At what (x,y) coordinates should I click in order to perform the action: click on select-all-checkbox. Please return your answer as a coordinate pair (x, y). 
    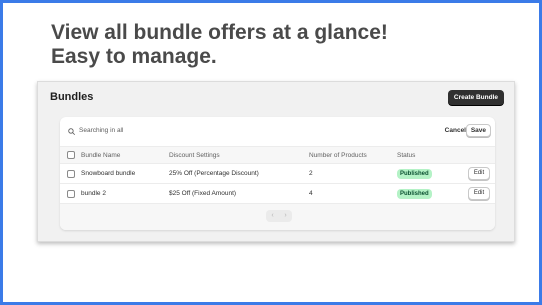
    Looking at the image, I should click on (71, 155).